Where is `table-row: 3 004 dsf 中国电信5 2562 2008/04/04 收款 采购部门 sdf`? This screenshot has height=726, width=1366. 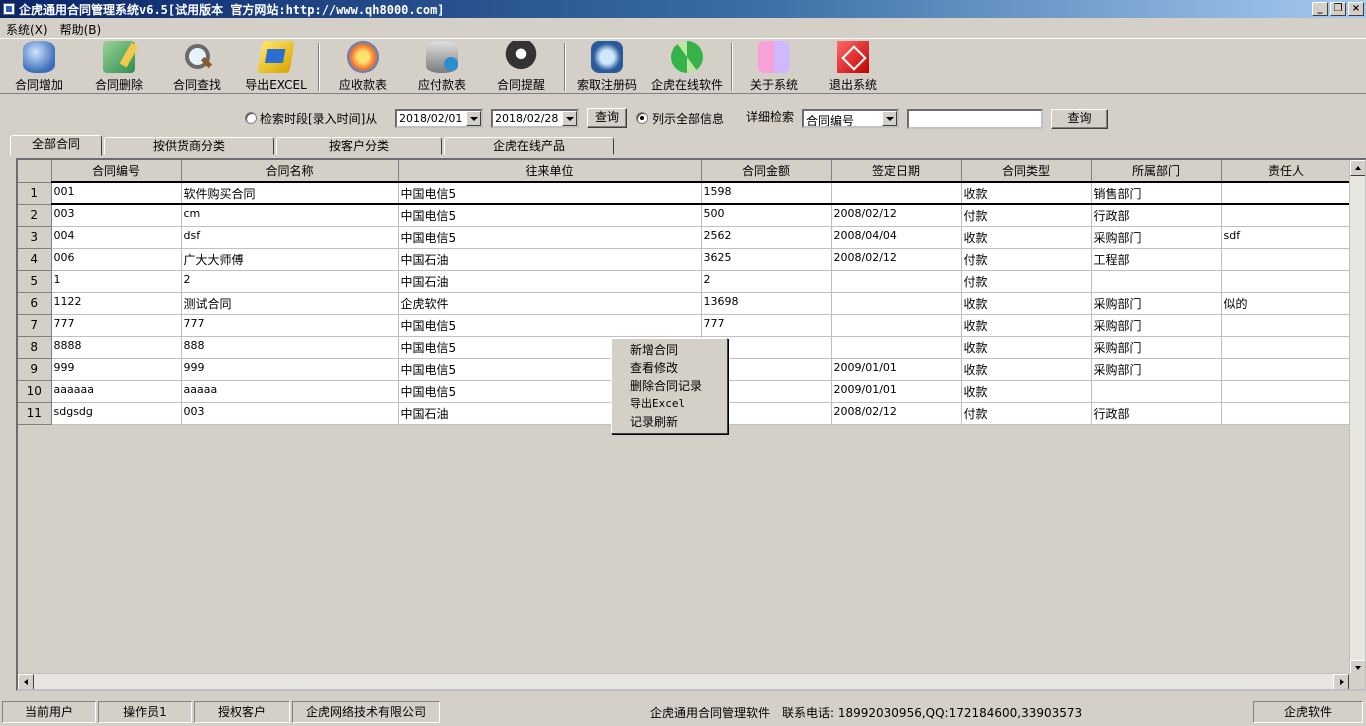 table-row: 3 004 dsf 中国电信5 2562 2008/04/04 收款 采购部门 sdf is located at coordinates (685, 237).